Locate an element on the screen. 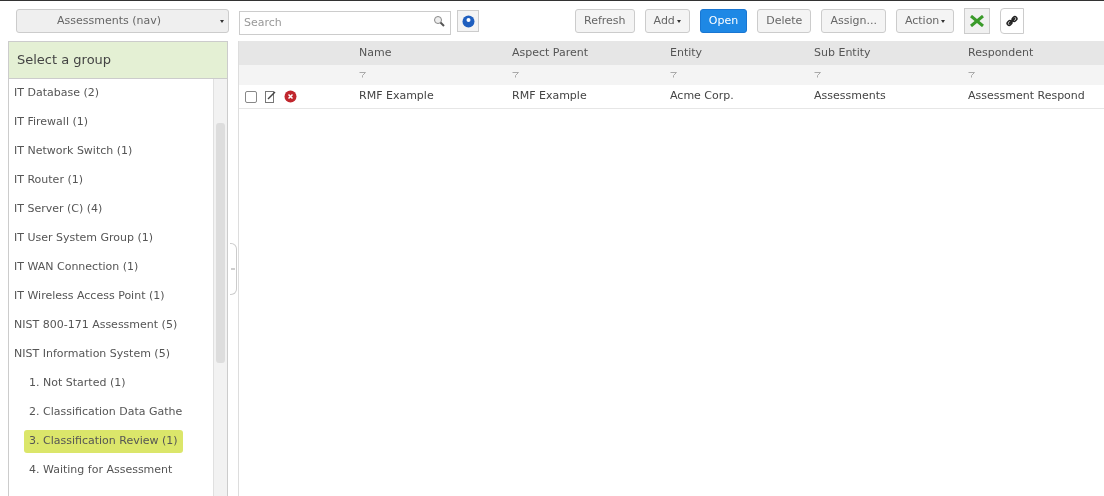 The height and width of the screenshot is (496, 1104). column-header: Respondent is located at coordinates (1036, 53).